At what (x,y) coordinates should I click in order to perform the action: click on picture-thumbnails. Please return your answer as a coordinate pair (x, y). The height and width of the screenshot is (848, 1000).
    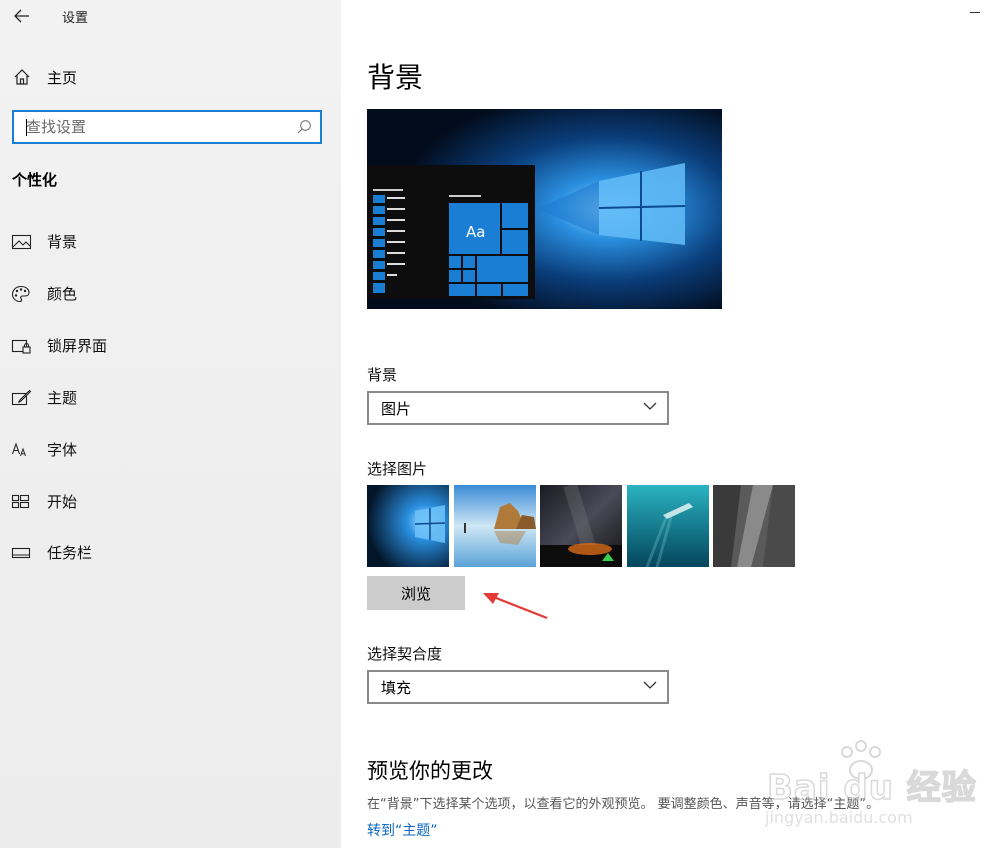
    Looking at the image, I should click on (582, 526).